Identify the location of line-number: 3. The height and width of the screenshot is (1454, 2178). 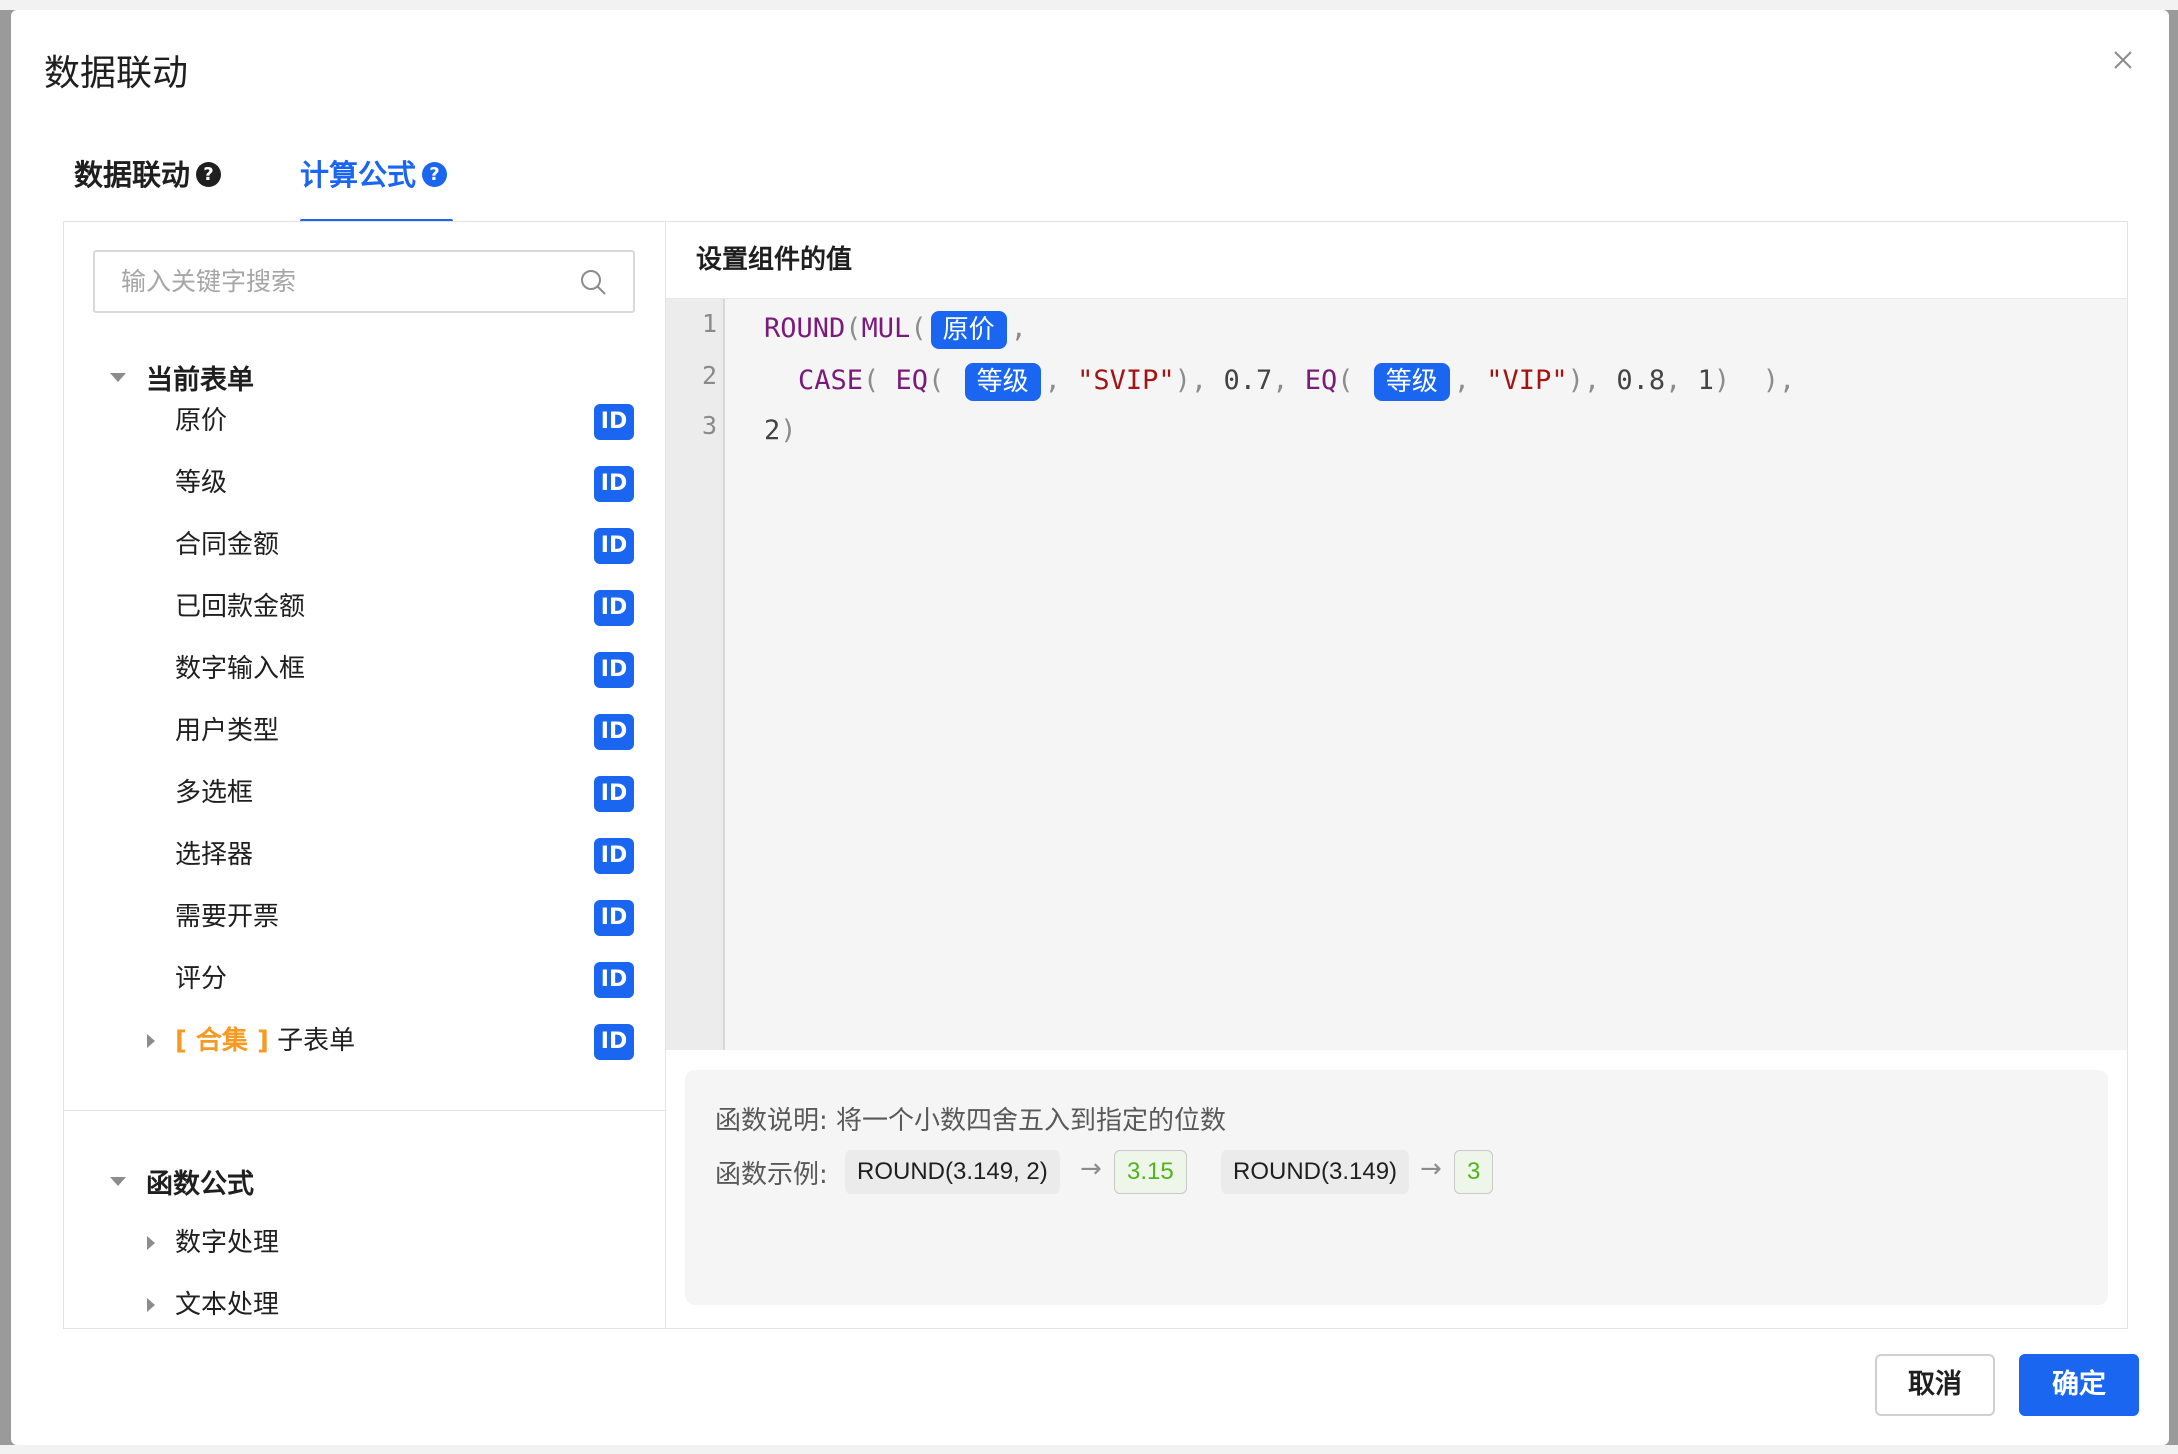
(709, 425).